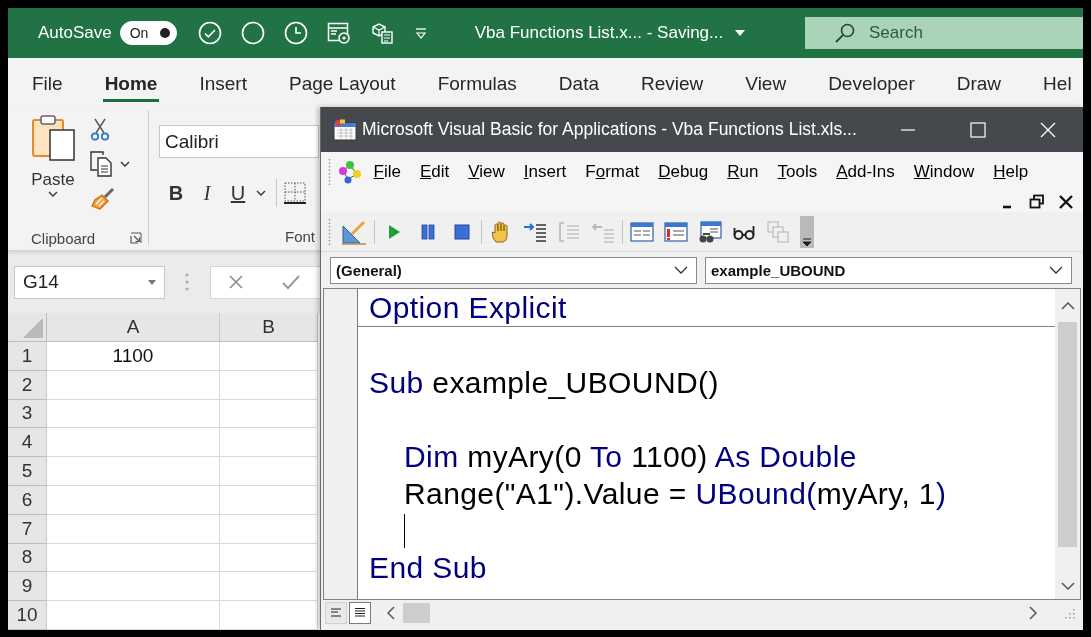  Describe the element at coordinates (27, 471) in the screenshot. I see `row-header: 5` at that location.